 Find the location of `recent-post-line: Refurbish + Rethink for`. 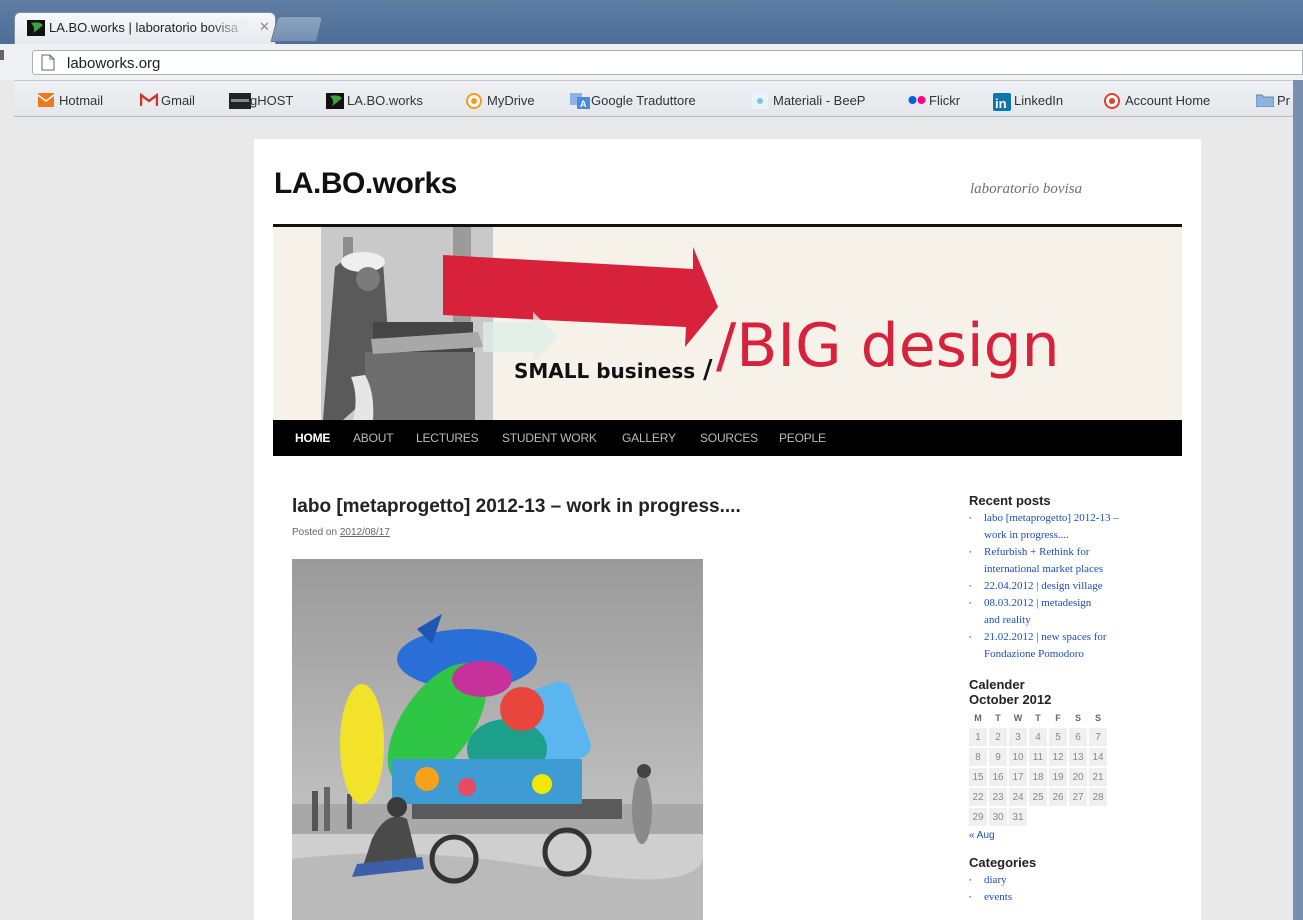

recent-post-line: Refurbish + Rethink for is located at coordinates (1037, 552).